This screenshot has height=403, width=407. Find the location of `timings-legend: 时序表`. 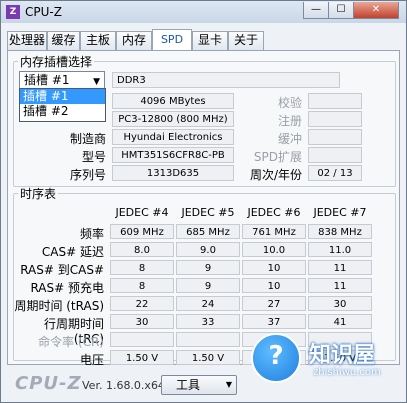

timings-legend: 时序表 is located at coordinates (38, 194).